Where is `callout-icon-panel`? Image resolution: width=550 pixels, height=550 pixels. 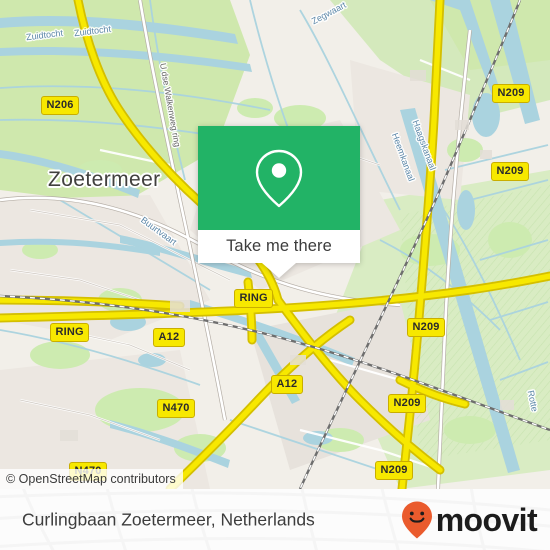 callout-icon-panel is located at coordinates (279, 178).